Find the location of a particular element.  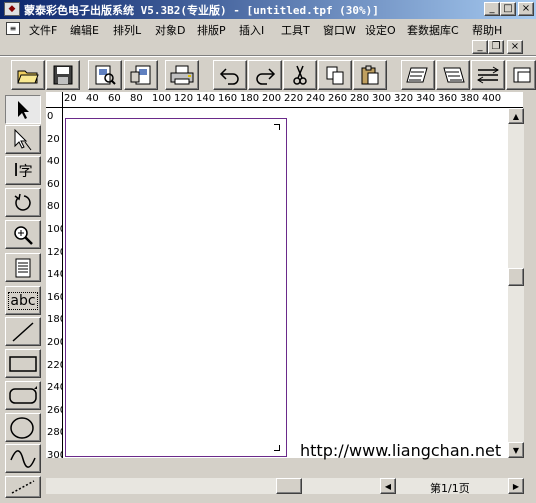

rounded-rect-tool is located at coordinates (23, 395).